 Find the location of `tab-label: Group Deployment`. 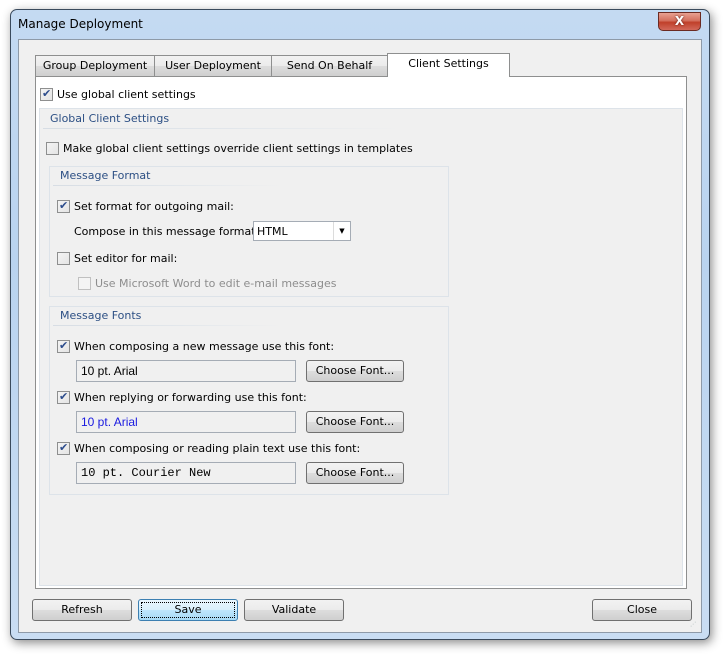

tab-label: Group Deployment is located at coordinates (95, 65).